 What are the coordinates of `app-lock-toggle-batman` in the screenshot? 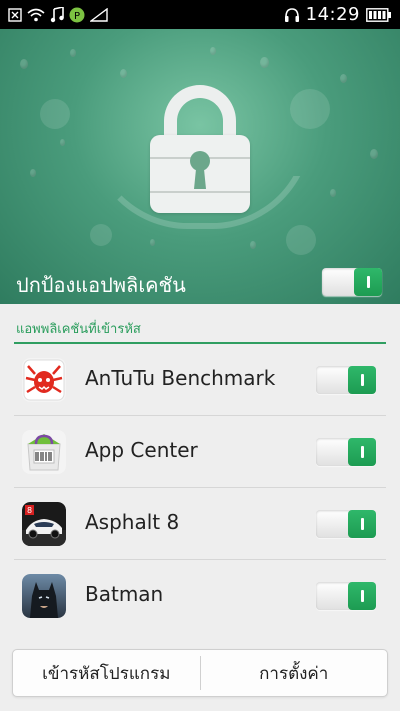 It's located at (346, 596).